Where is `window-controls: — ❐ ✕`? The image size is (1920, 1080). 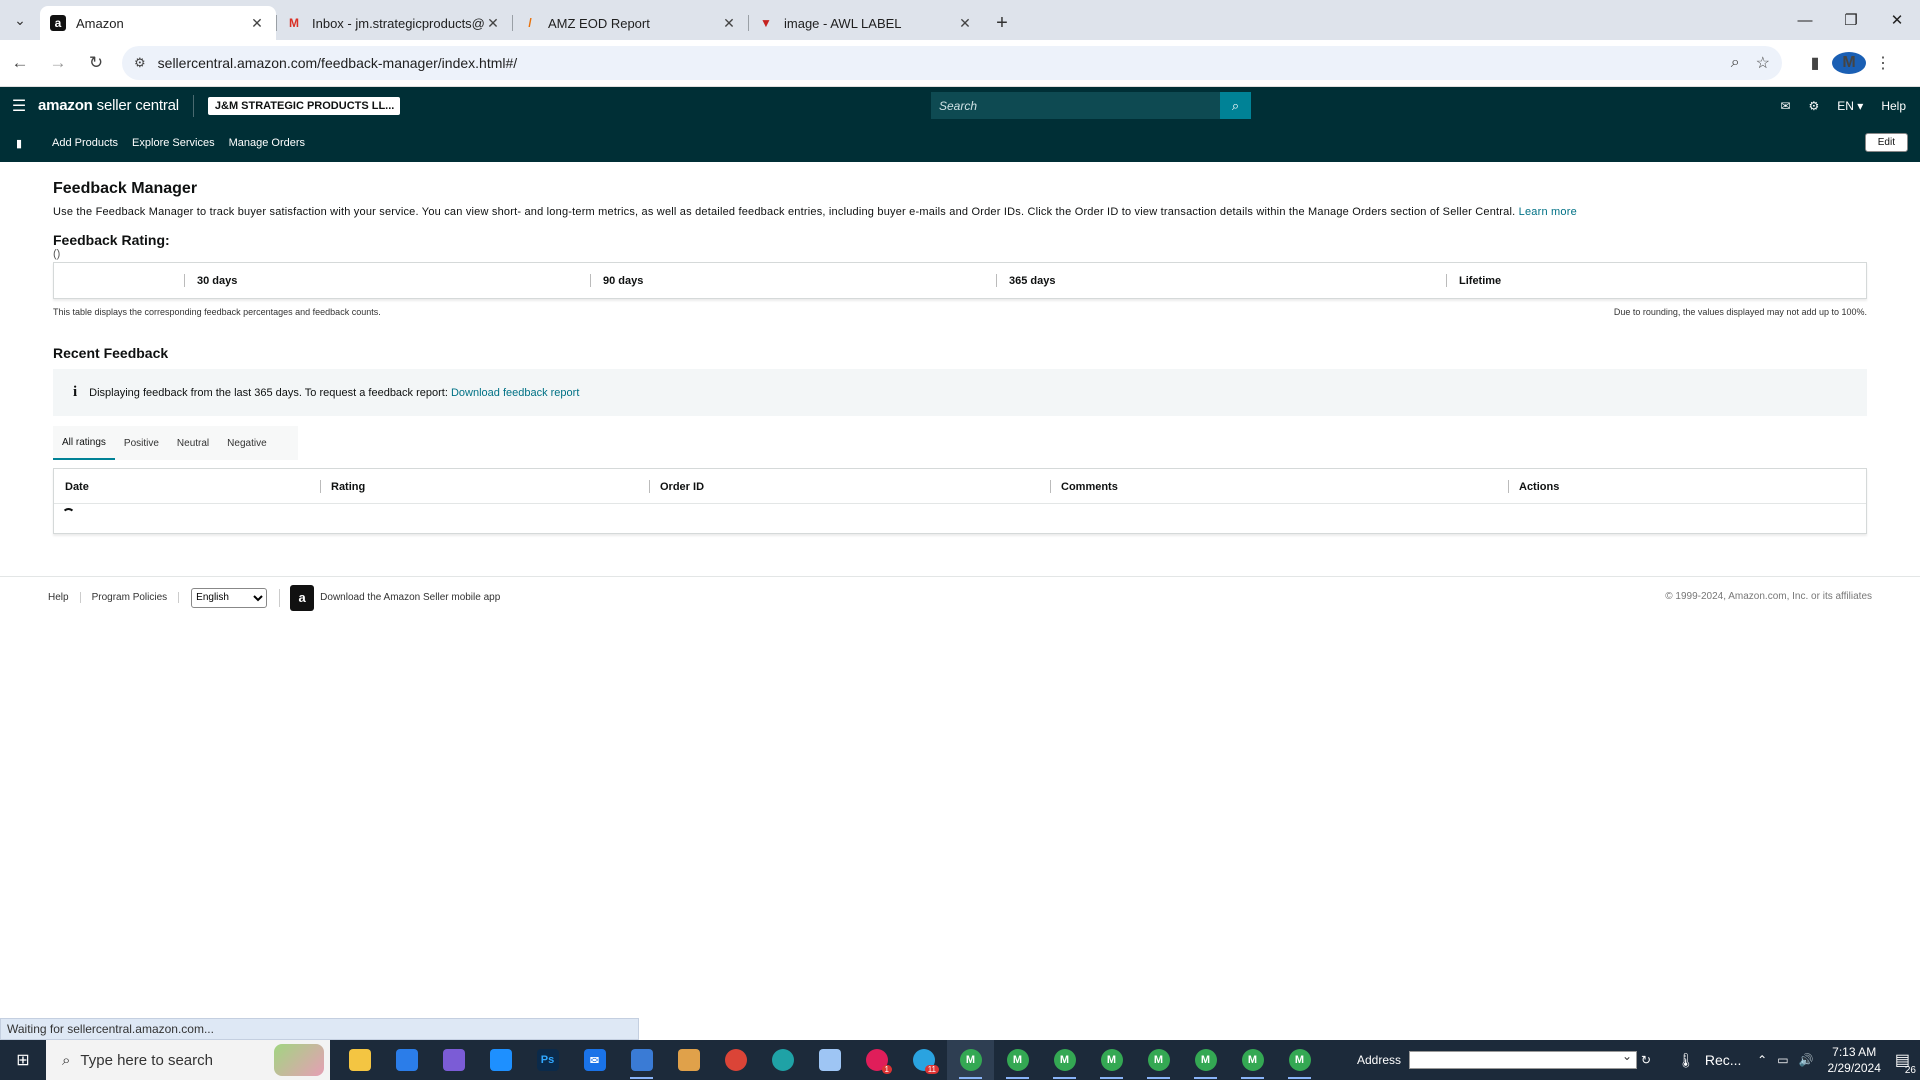
window-controls: — ❐ ✕ is located at coordinates (1851, 20).